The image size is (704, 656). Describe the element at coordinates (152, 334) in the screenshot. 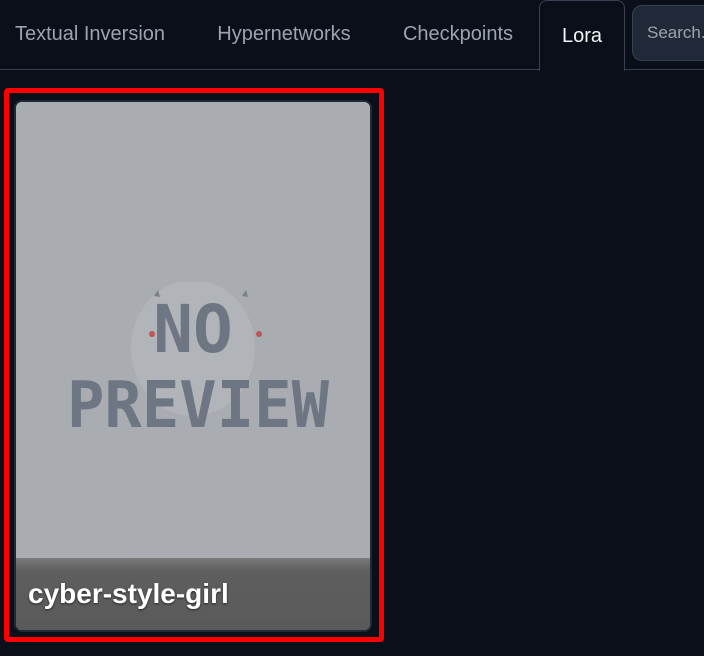

I see `decor-dot-left-icon` at that location.